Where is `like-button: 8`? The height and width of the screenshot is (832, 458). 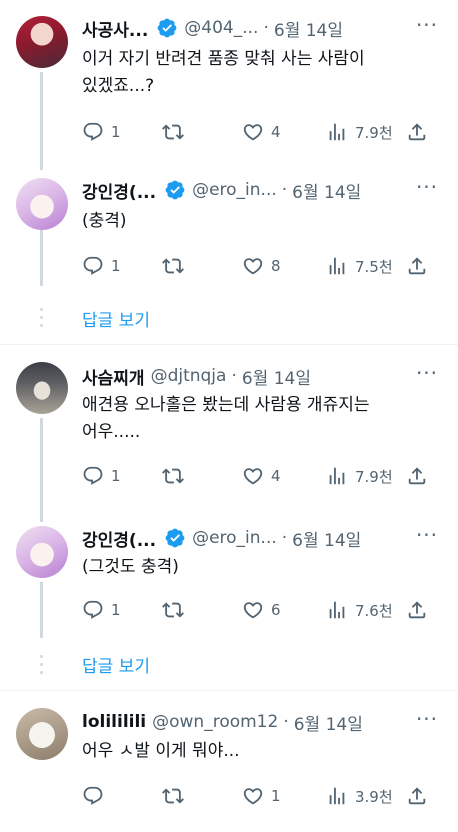 like-button: 8 is located at coordinates (261, 266).